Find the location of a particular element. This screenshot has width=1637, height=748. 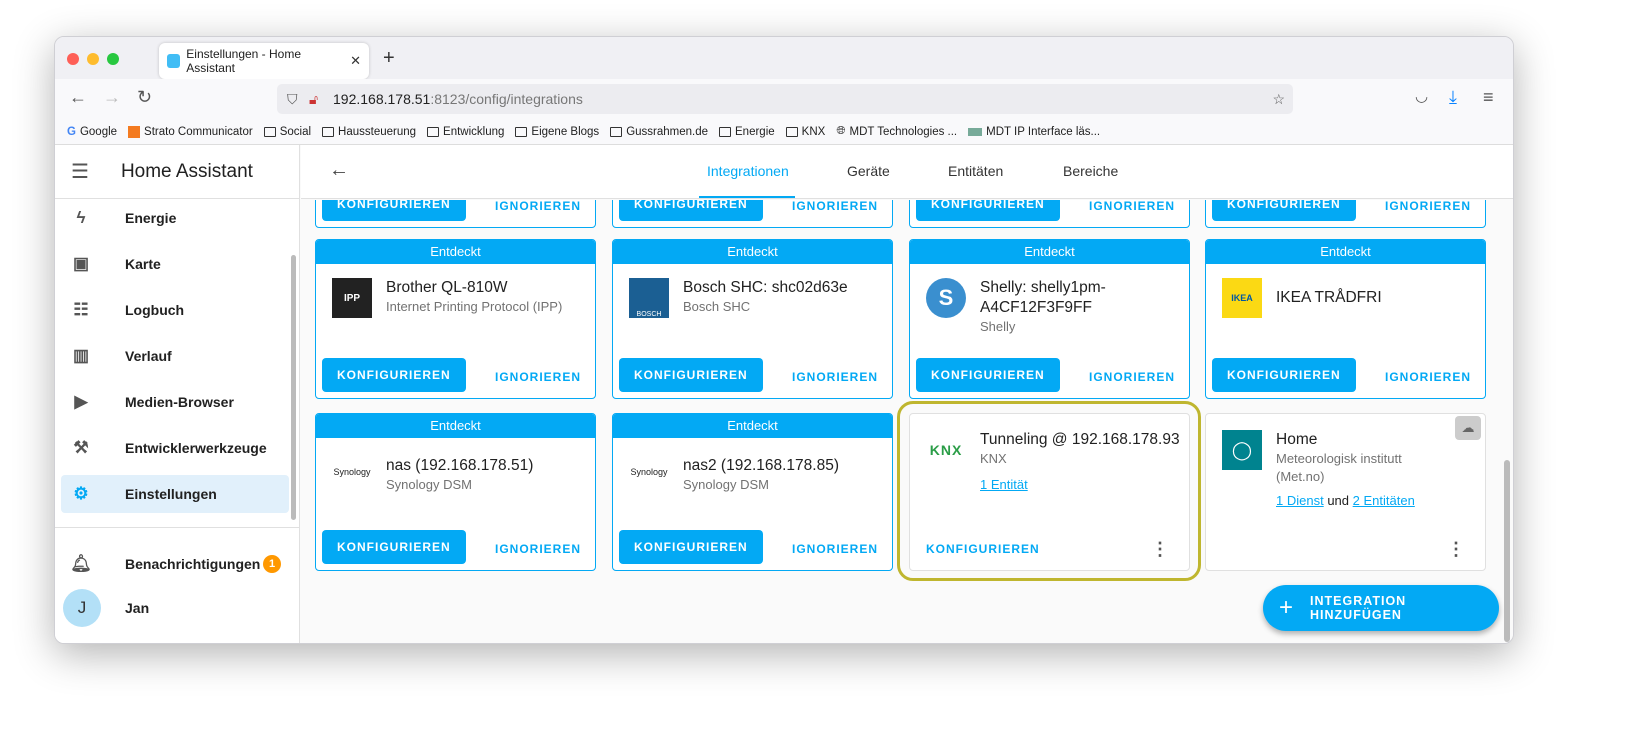

bookmark-folder: Eigene Blogs is located at coordinates (557, 132).